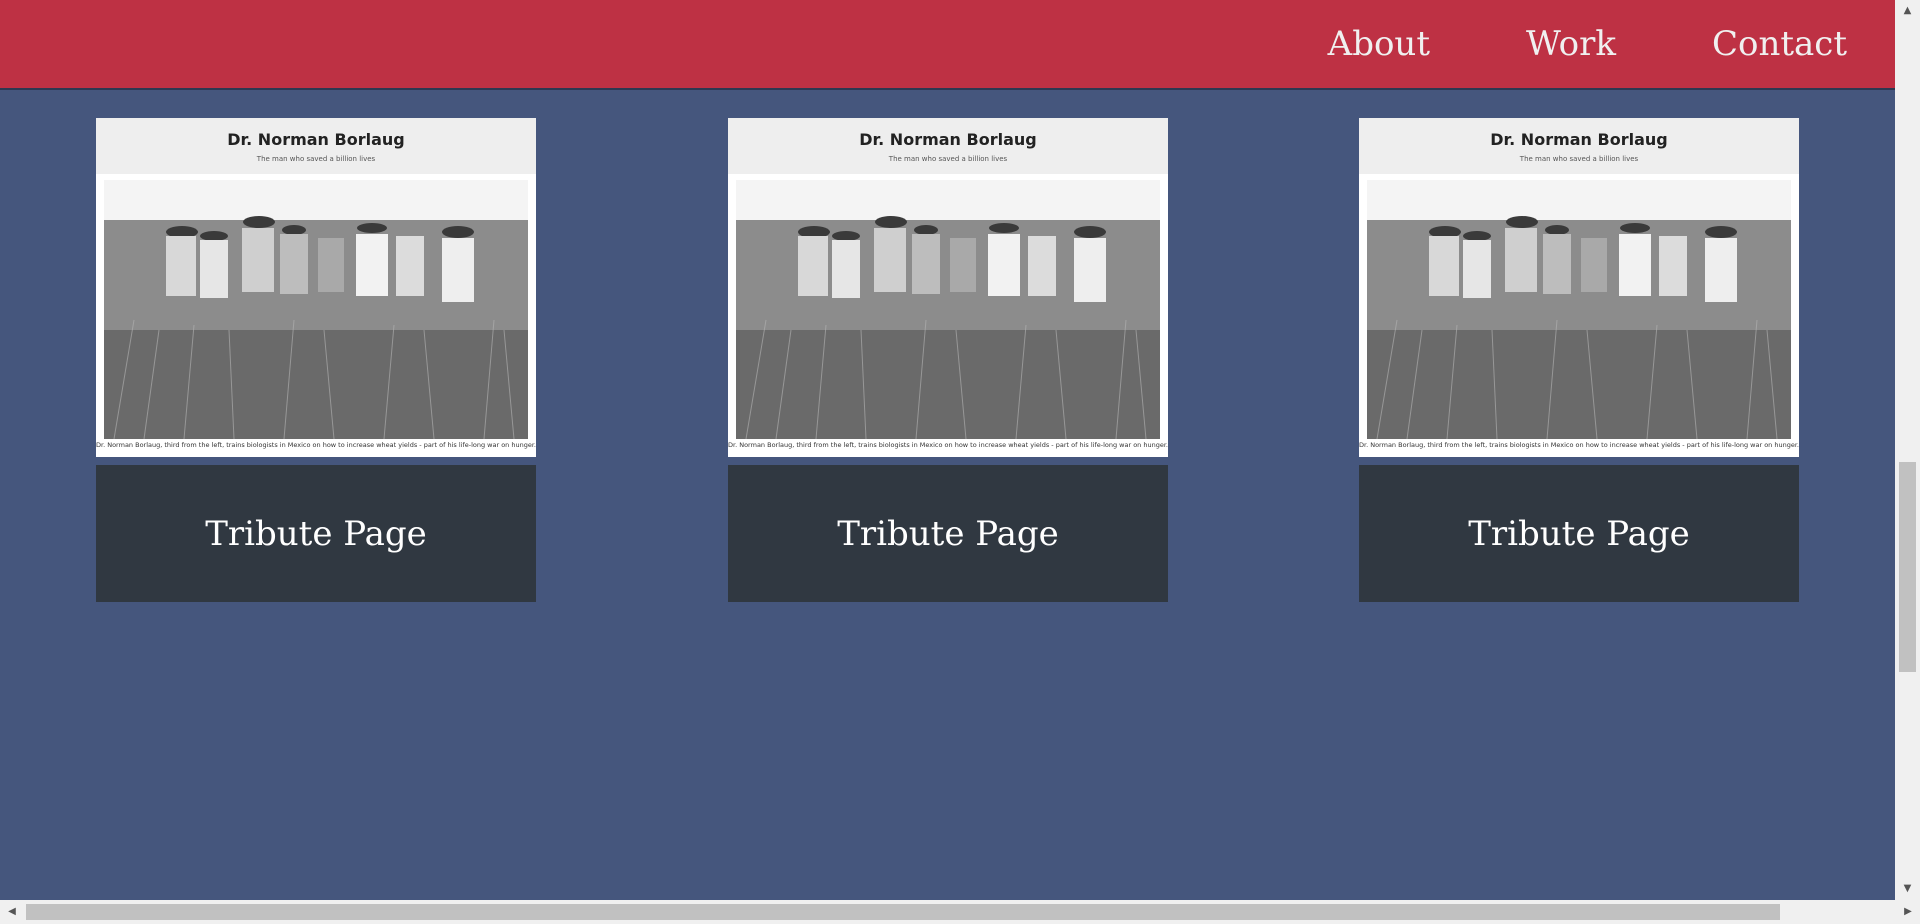  What do you see at coordinates (1571, 44) in the screenshot?
I see `nav-link-work: Work` at bounding box center [1571, 44].